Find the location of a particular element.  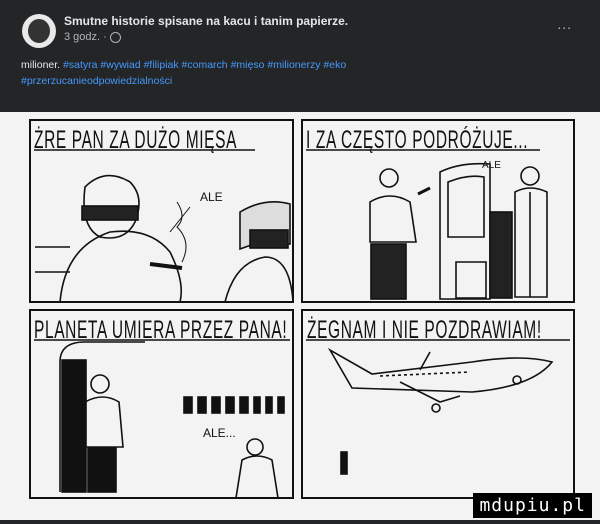

panel-4-art is located at coordinates (440, 411).